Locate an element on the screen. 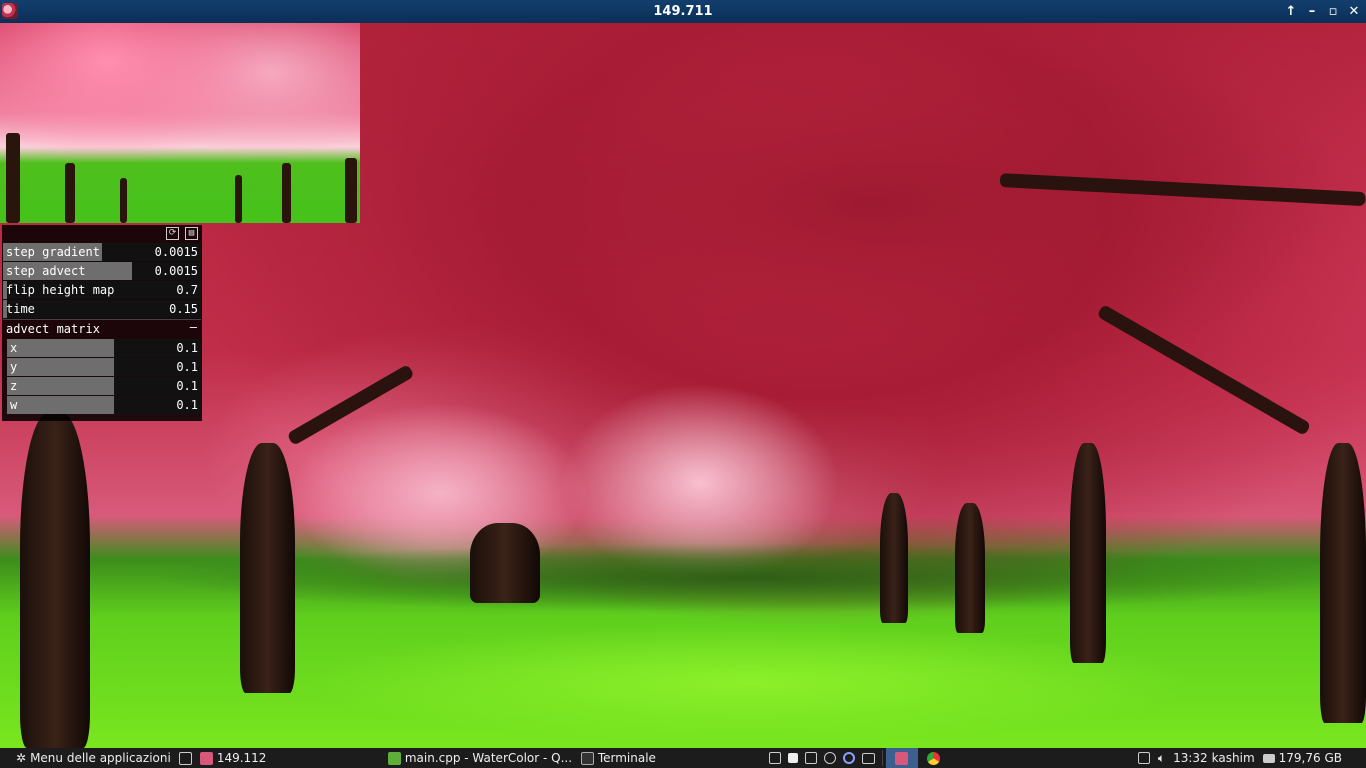  chrome-launcher is located at coordinates (934, 758).